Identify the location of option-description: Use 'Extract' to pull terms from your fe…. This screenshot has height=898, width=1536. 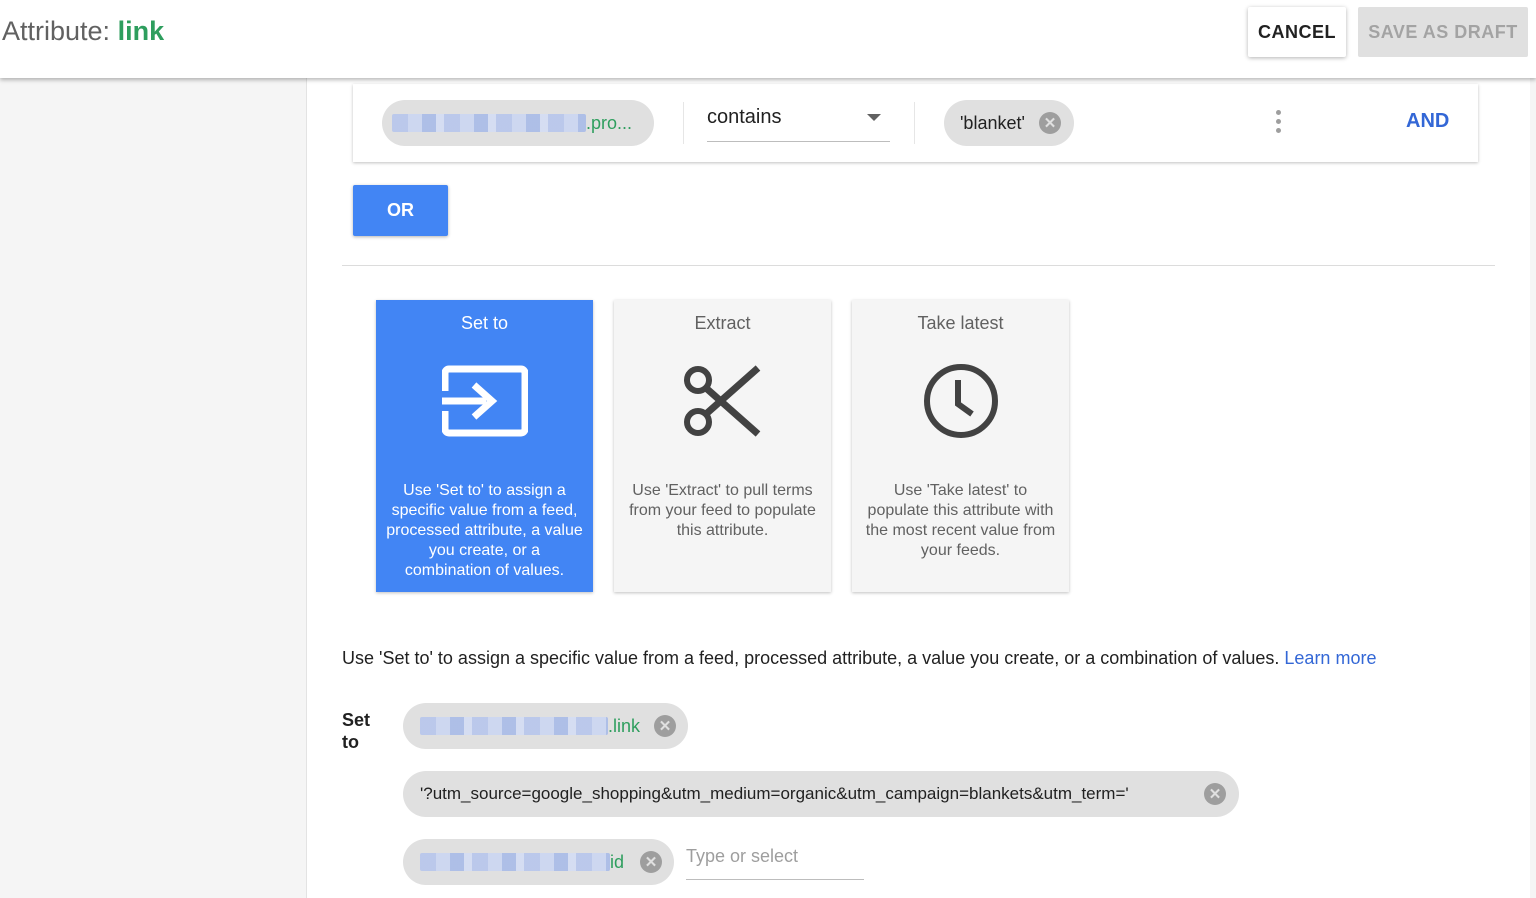
(722, 510).